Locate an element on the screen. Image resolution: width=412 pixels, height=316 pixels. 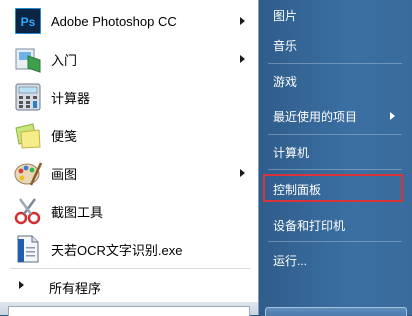
expand-arrow-icon is located at coordinates (21, 285).